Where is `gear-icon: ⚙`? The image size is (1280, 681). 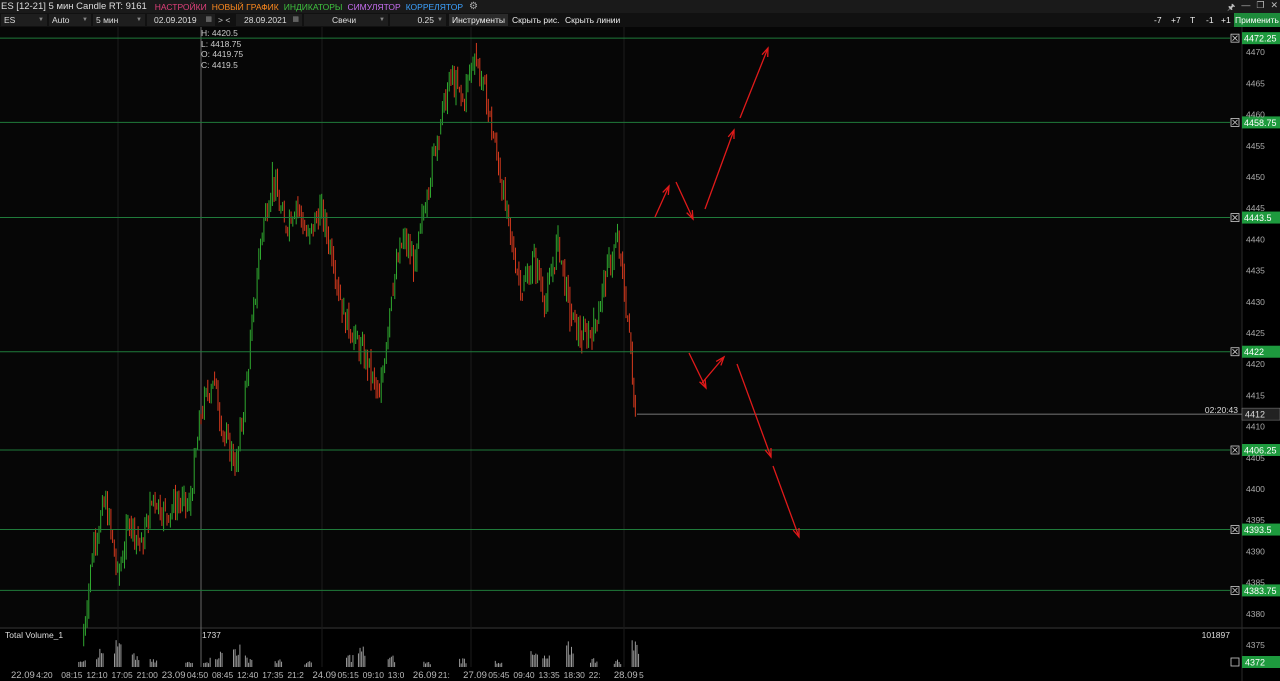 gear-icon: ⚙ is located at coordinates (473, 6).